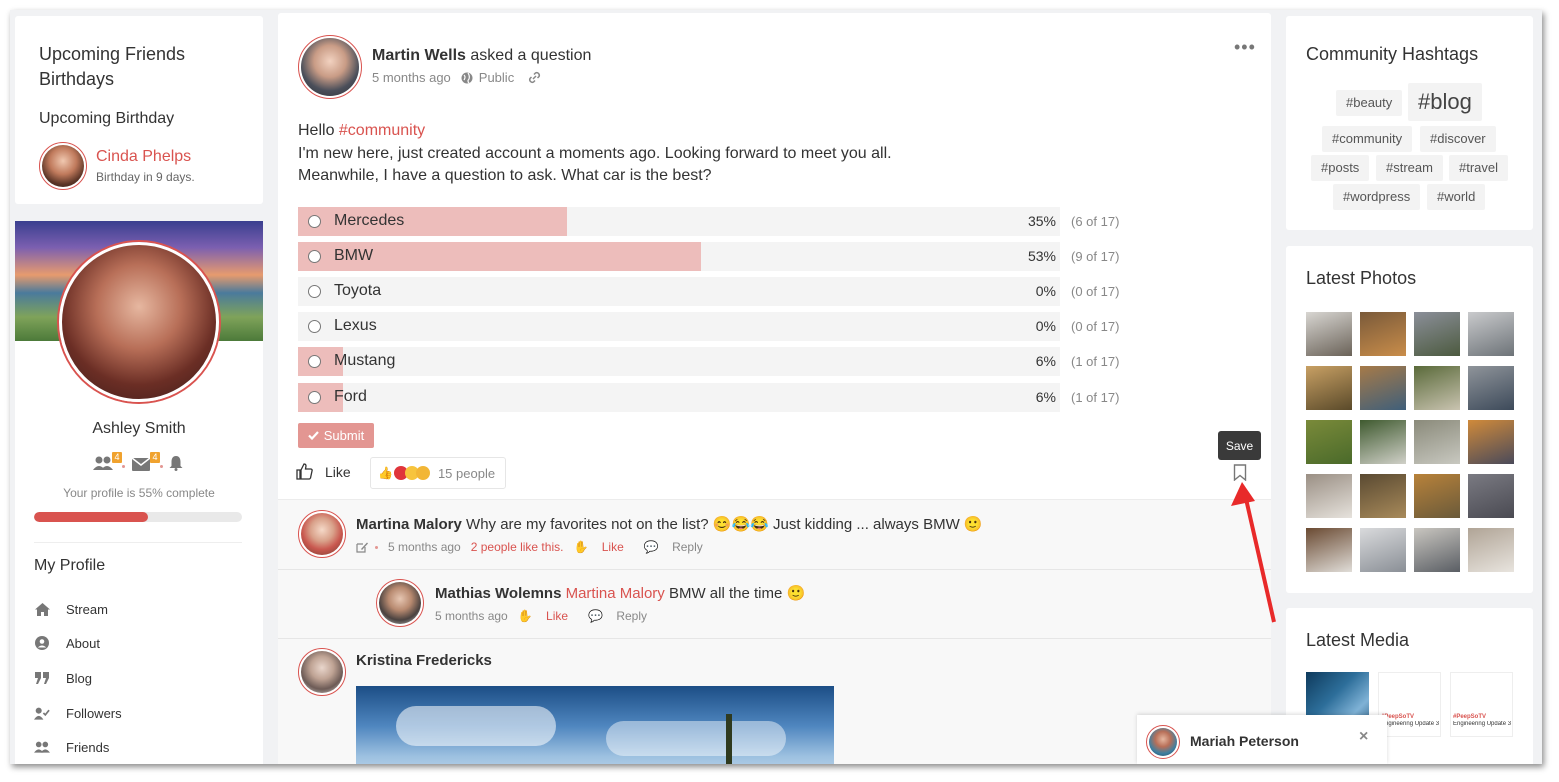  I want to click on like-button: Like, so click(323, 471).